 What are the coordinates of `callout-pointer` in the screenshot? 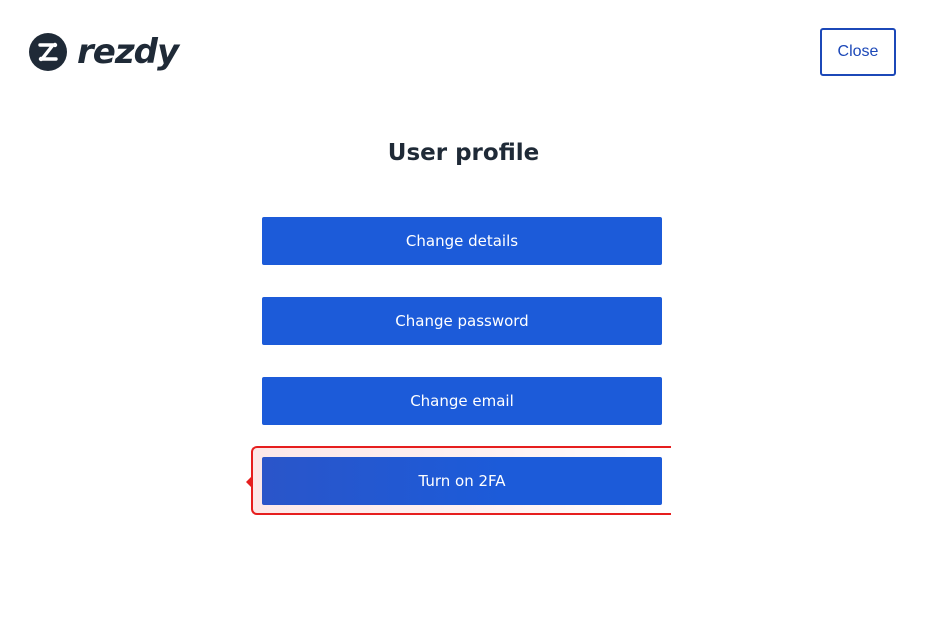 It's located at (249, 482).